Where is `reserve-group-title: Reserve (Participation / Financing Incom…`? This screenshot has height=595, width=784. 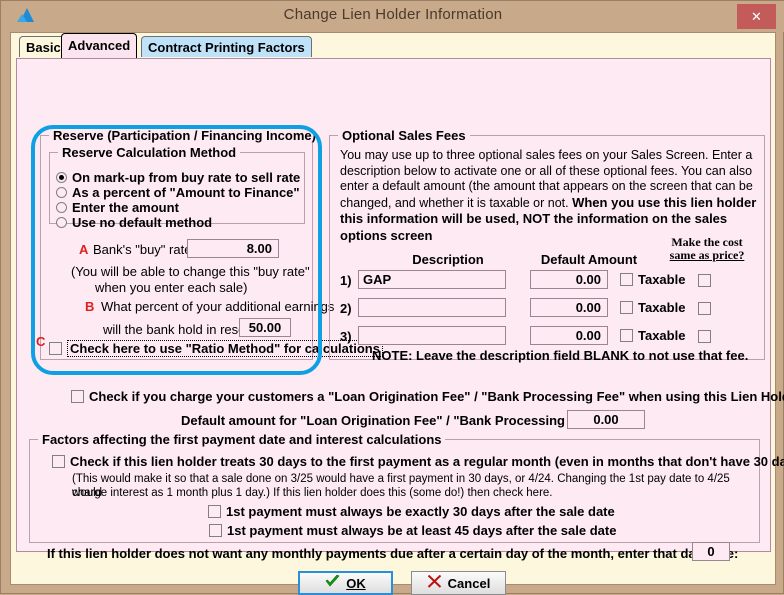 reserve-group-title: Reserve (Participation / Financing Incom… is located at coordinates (184, 135).